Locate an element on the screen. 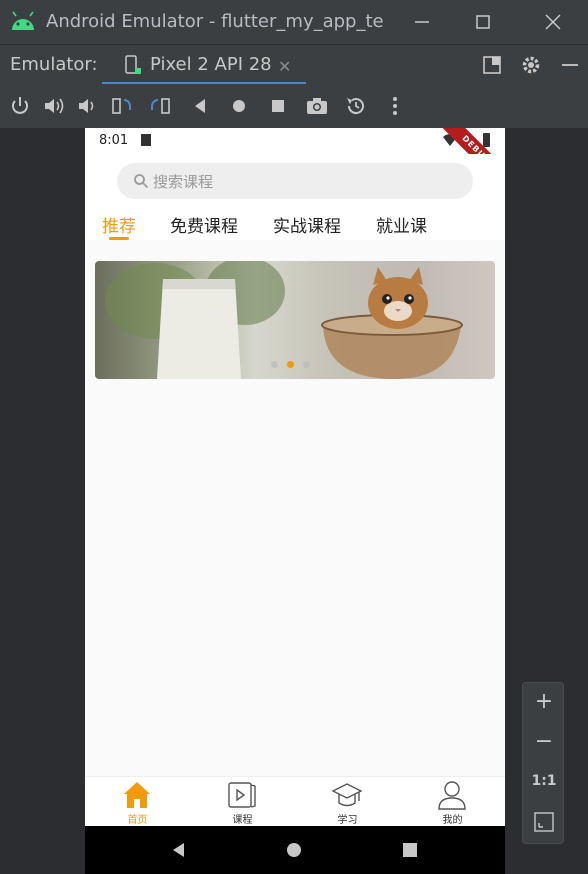 The image size is (588, 874). rotate-left-button is located at coordinates (122, 106).